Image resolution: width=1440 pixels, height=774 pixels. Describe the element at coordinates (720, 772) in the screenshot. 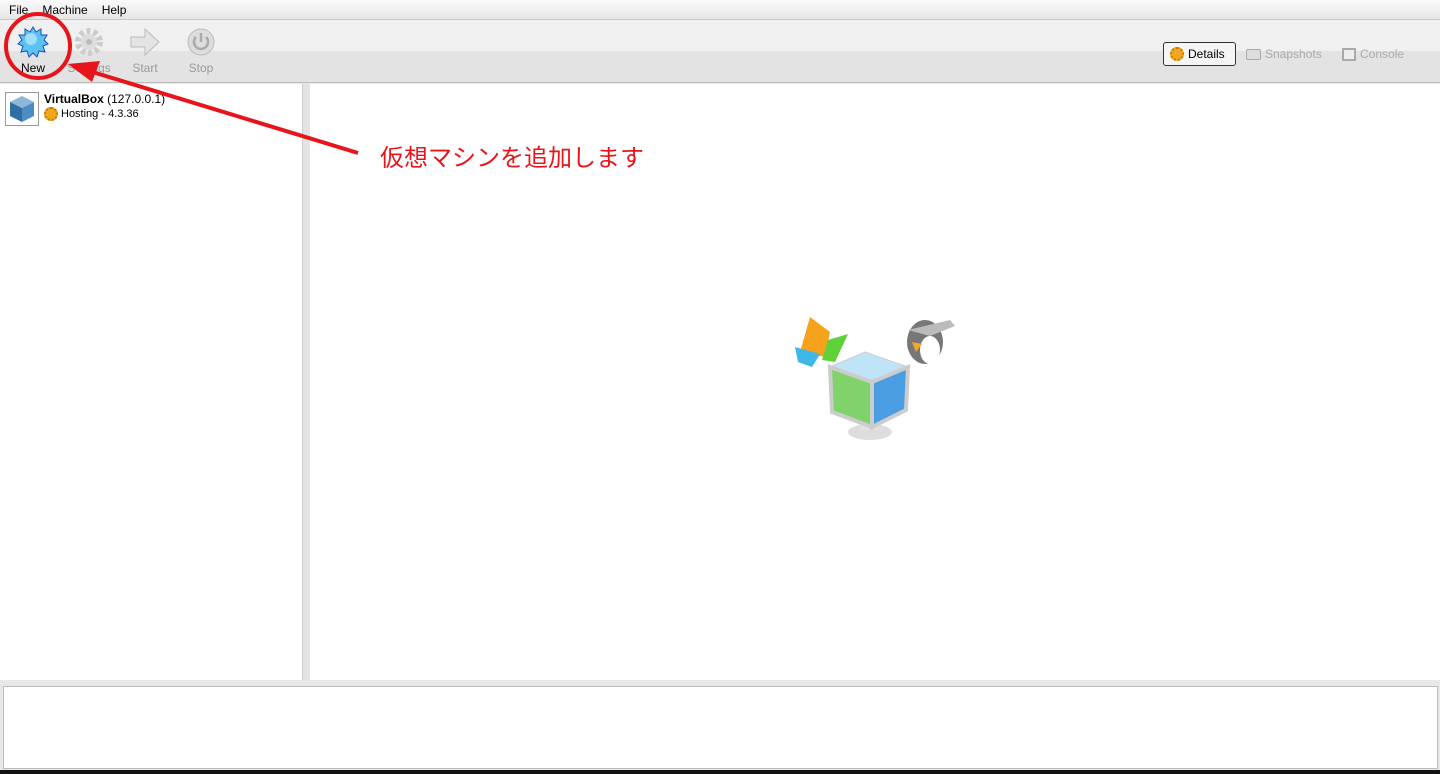

I see `window-bottom-edge` at that location.